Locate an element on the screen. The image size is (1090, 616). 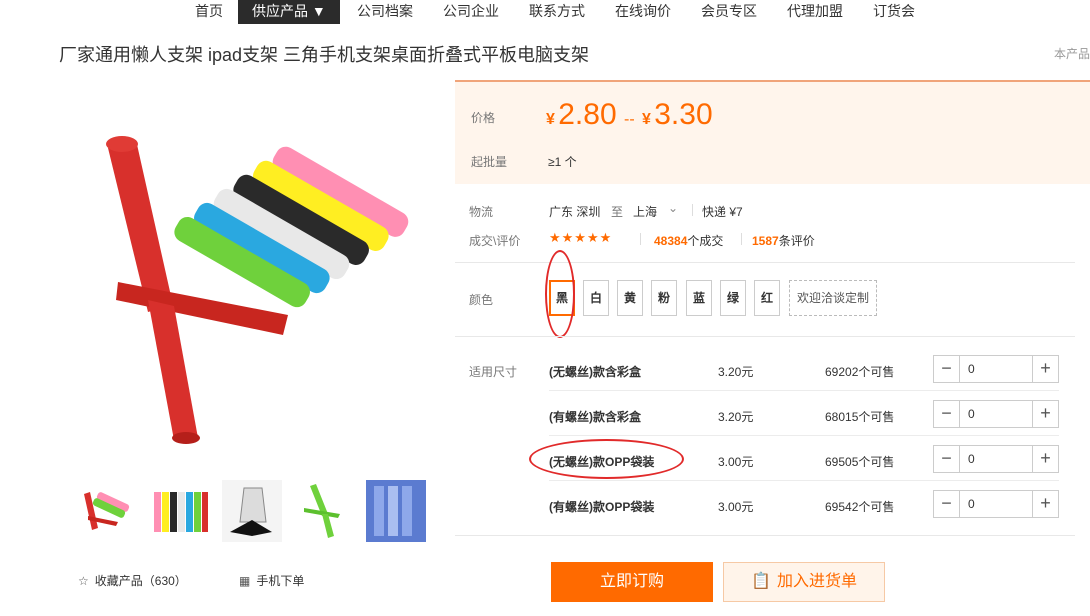
logistics-destination: 上海 is located at coordinates (645, 211).